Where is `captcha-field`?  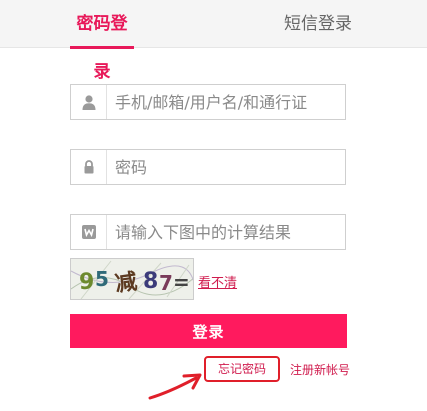 captcha-field is located at coordinates (208, 232).